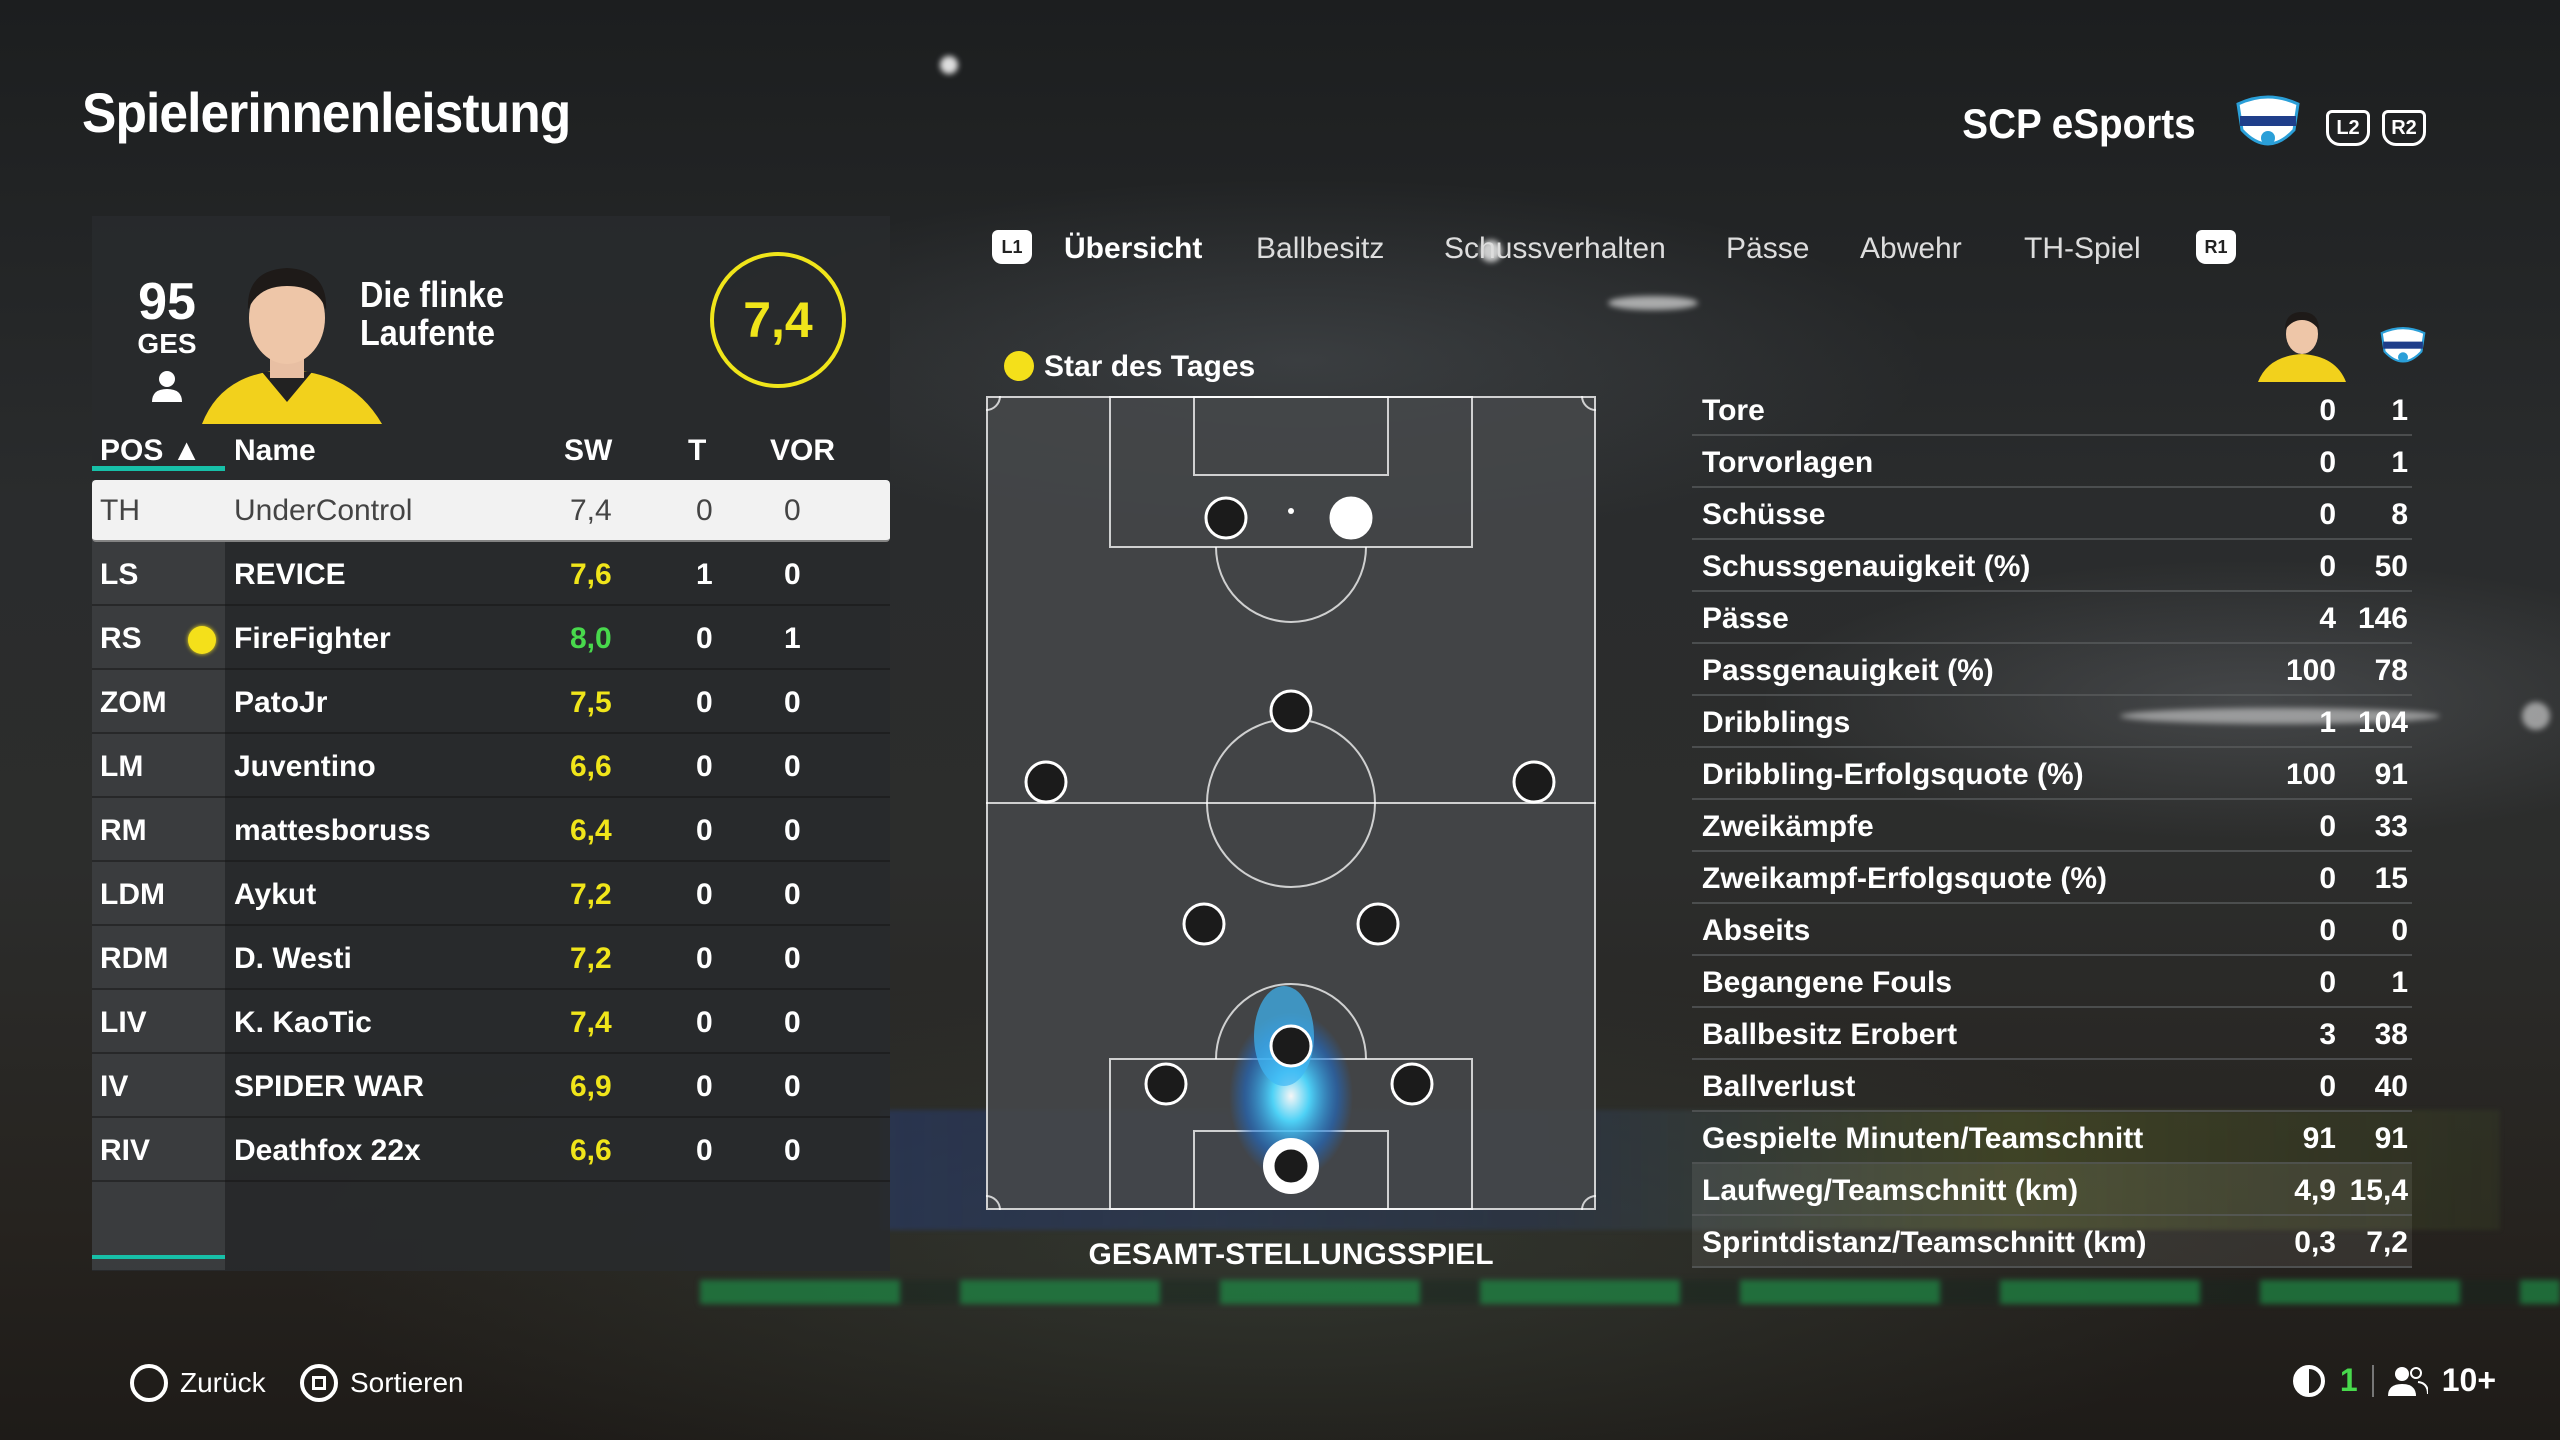 The image size is (2560, 1440). Describe the element at coordinates (2052, 982) in the screenshot. I see `stat-row: Begangene Fouls 0 1` at that location.